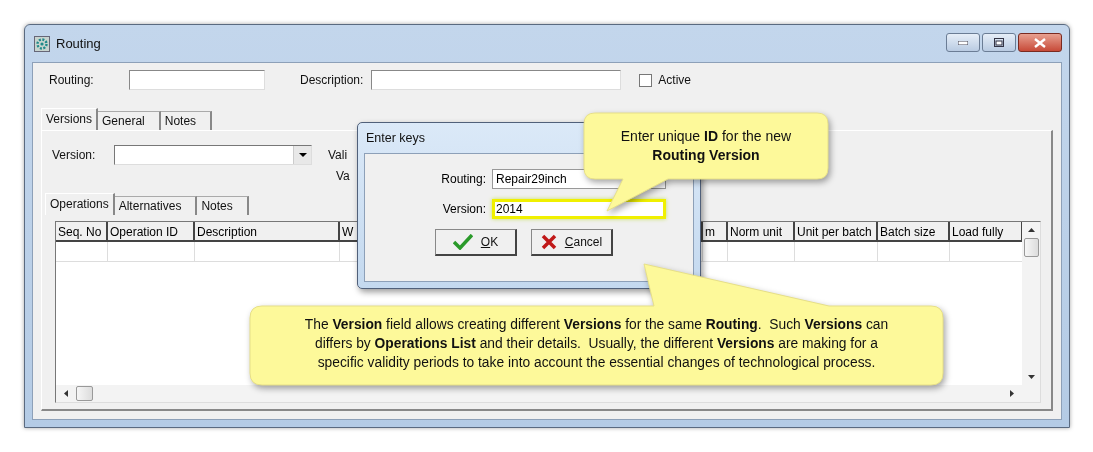  I want to click on minimize-button, so click(963, 42).